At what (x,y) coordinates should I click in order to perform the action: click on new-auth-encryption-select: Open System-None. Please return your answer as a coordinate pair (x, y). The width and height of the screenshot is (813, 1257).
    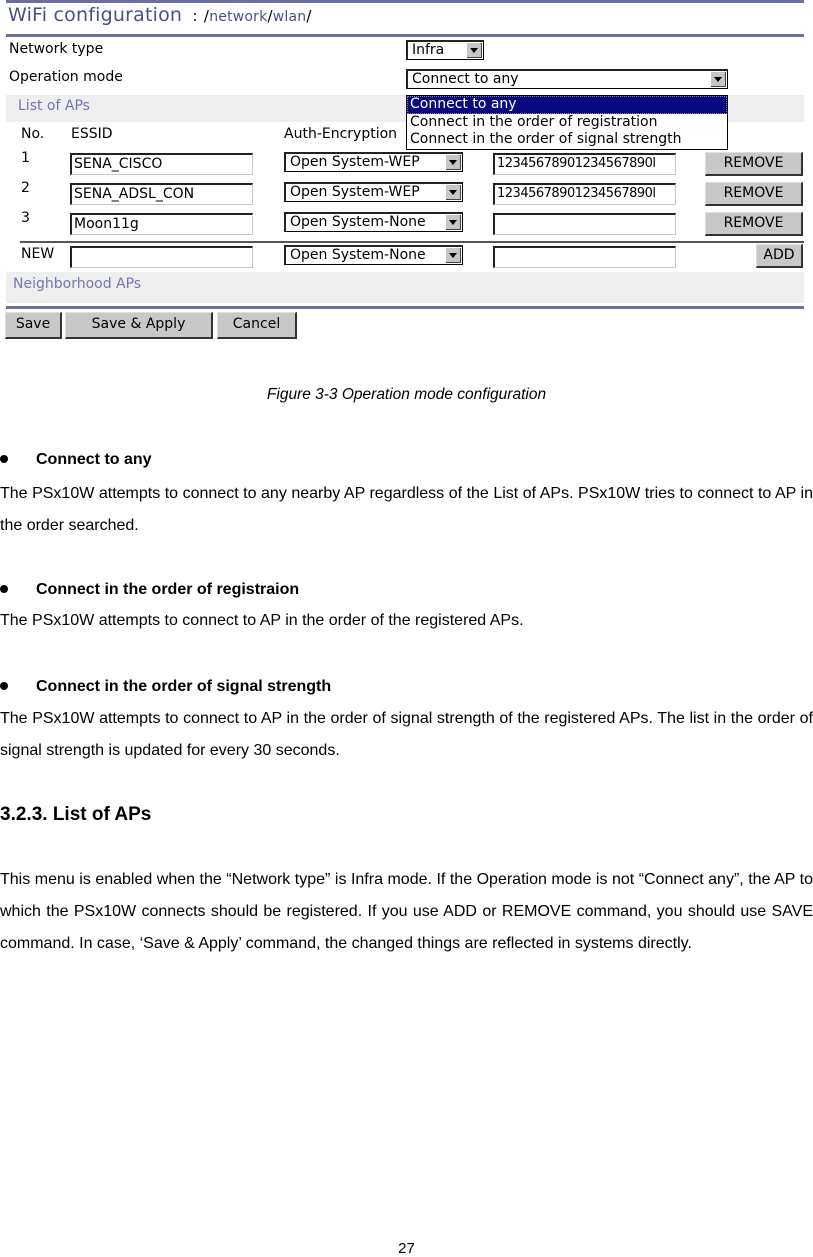
    Looking at the image, I should click on (373, 255).